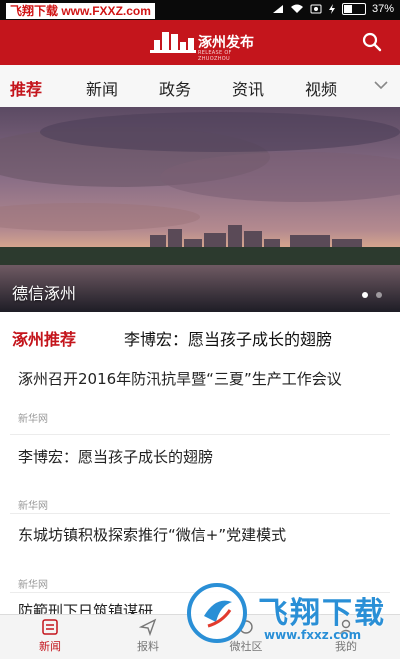  I want to click on watermark-text: 飞翔下载, so click(322, 613).